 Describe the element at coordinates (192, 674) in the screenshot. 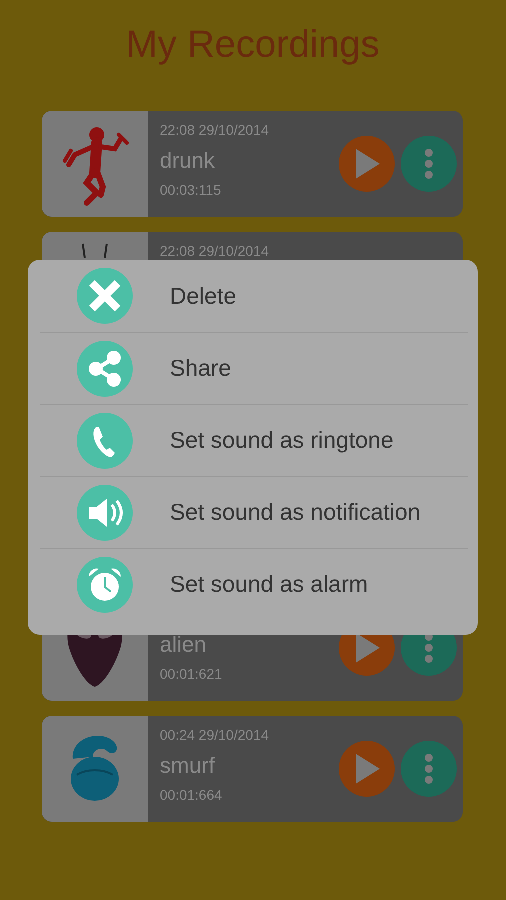

I see `recording-duration: 00:01:621` at that location.